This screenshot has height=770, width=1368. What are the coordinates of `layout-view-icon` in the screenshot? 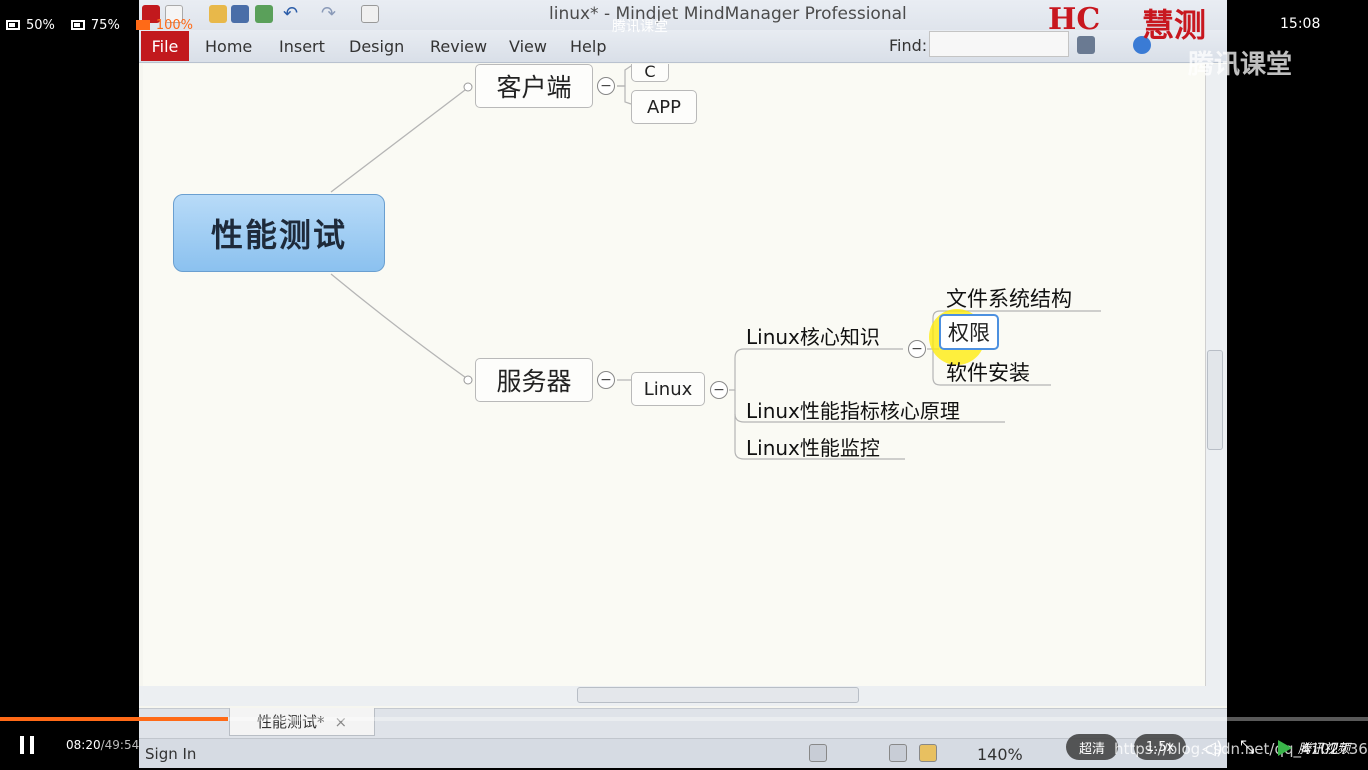 It's located at (898, 753).